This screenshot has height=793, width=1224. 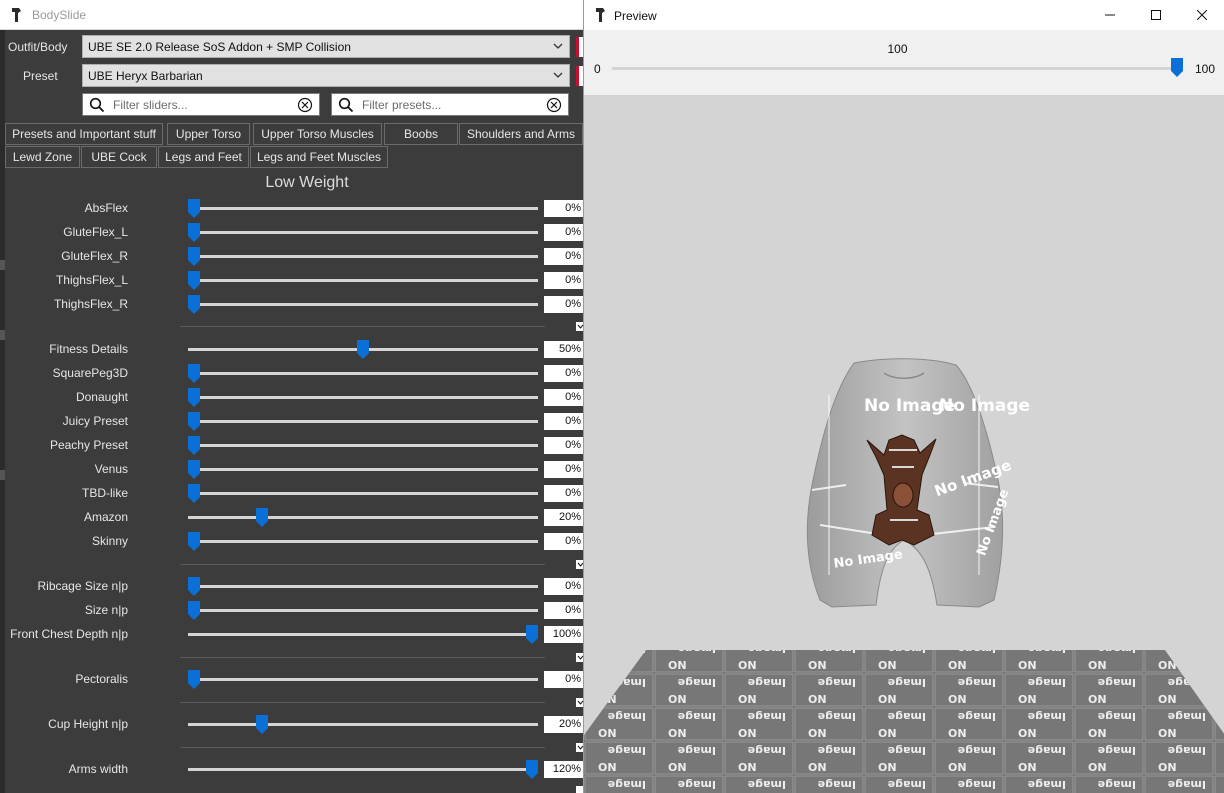 What do you see at coordinates (1156, 15) in the screenshot?
I see `maximize-button` at bounding box center [1156, 15].